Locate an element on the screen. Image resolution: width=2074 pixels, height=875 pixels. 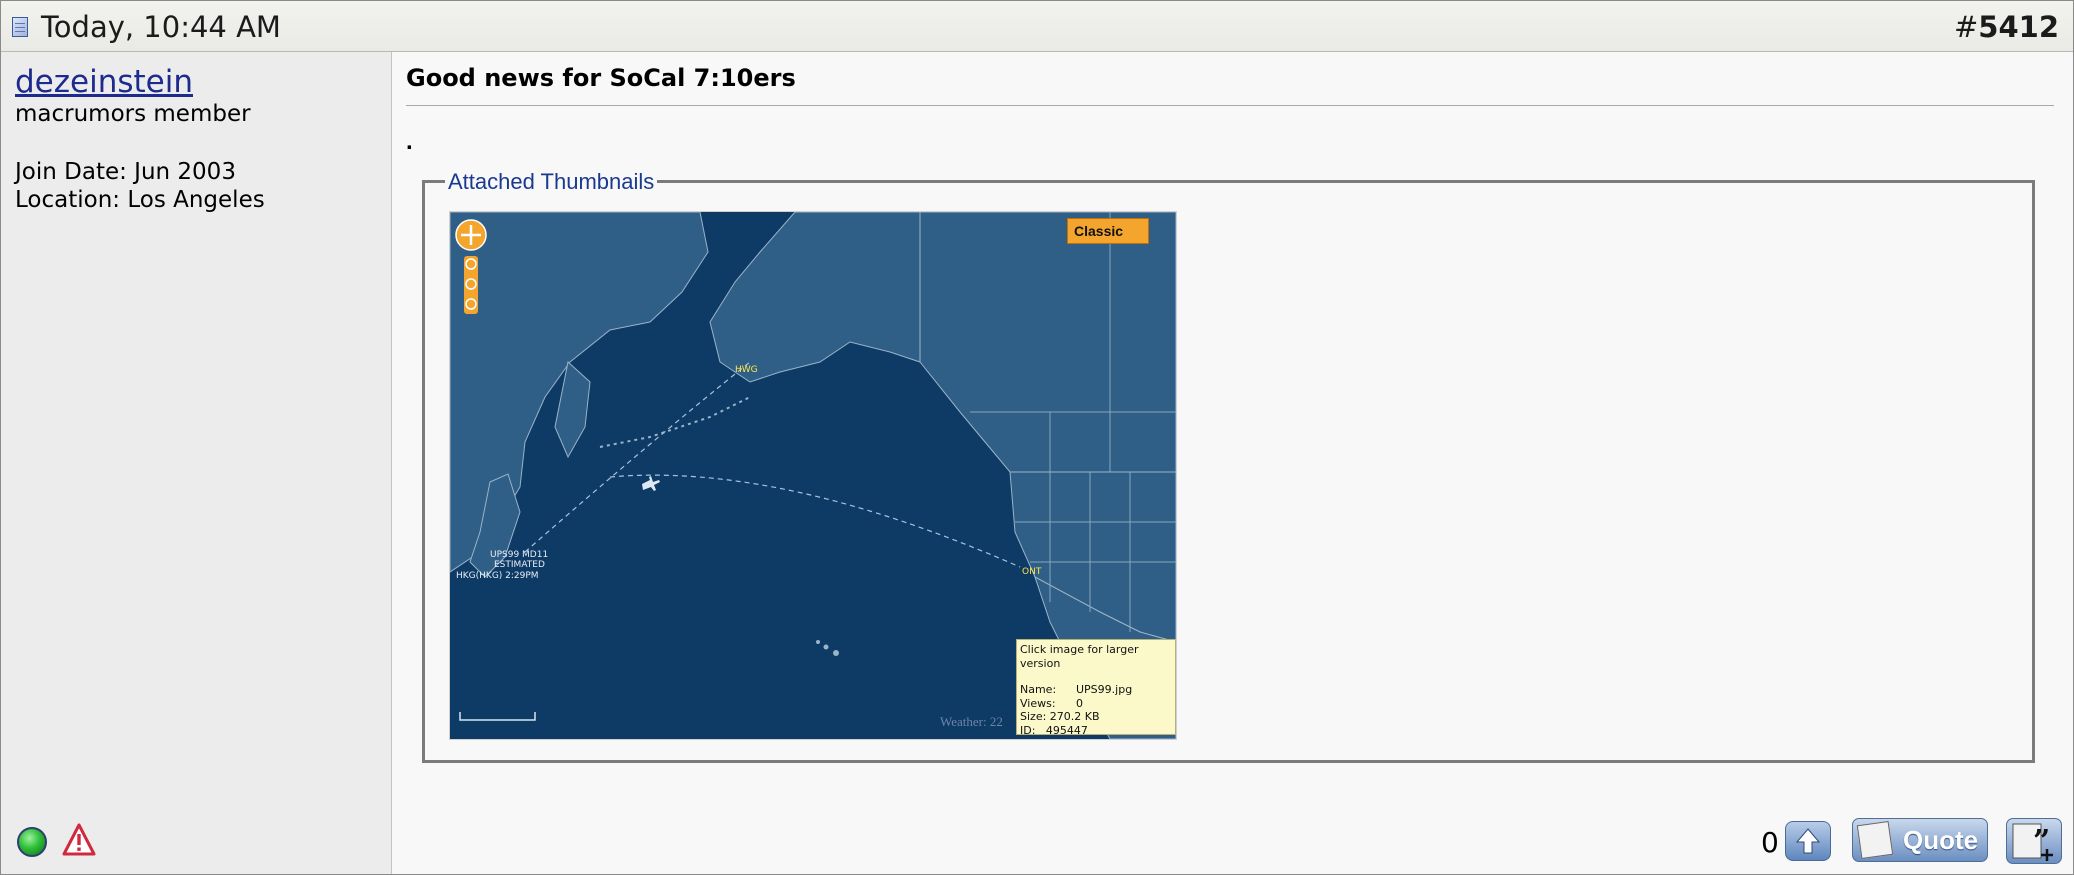
post-title: Good news for SoCal 7:10ers is located at coordinates (601, 78).